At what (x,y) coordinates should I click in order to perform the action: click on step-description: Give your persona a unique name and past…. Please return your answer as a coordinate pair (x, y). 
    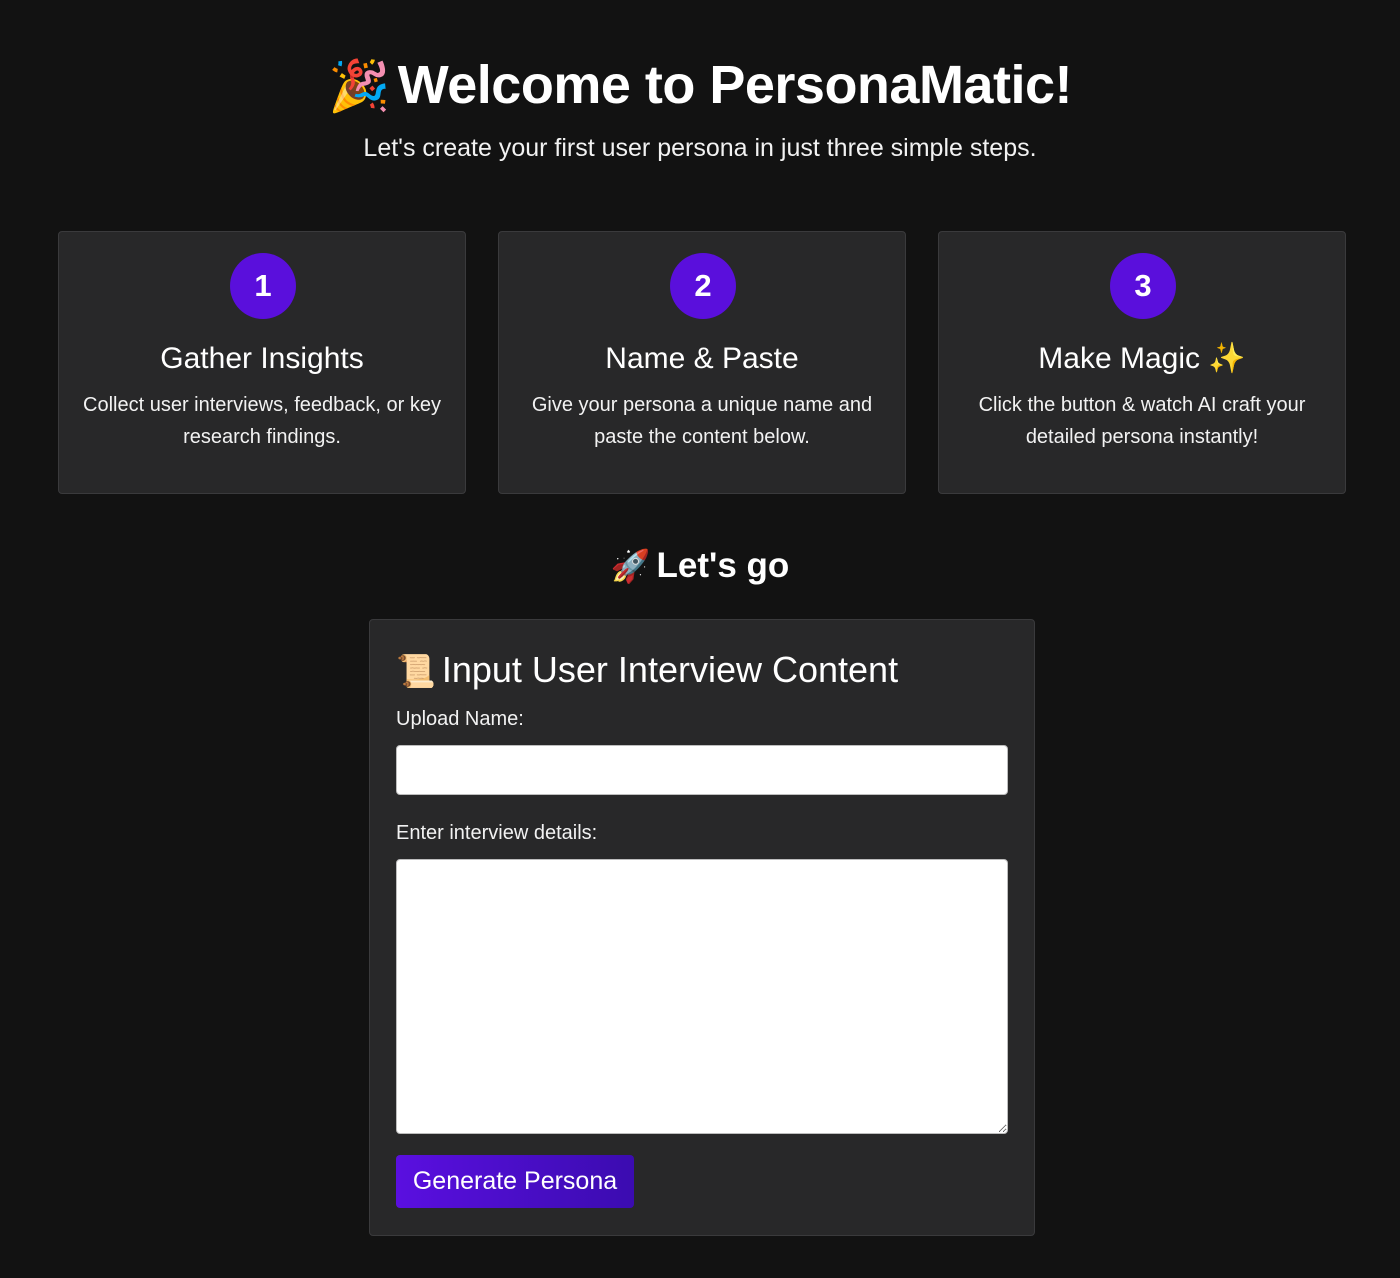
    Looking at the image, I should click on (702, 421).